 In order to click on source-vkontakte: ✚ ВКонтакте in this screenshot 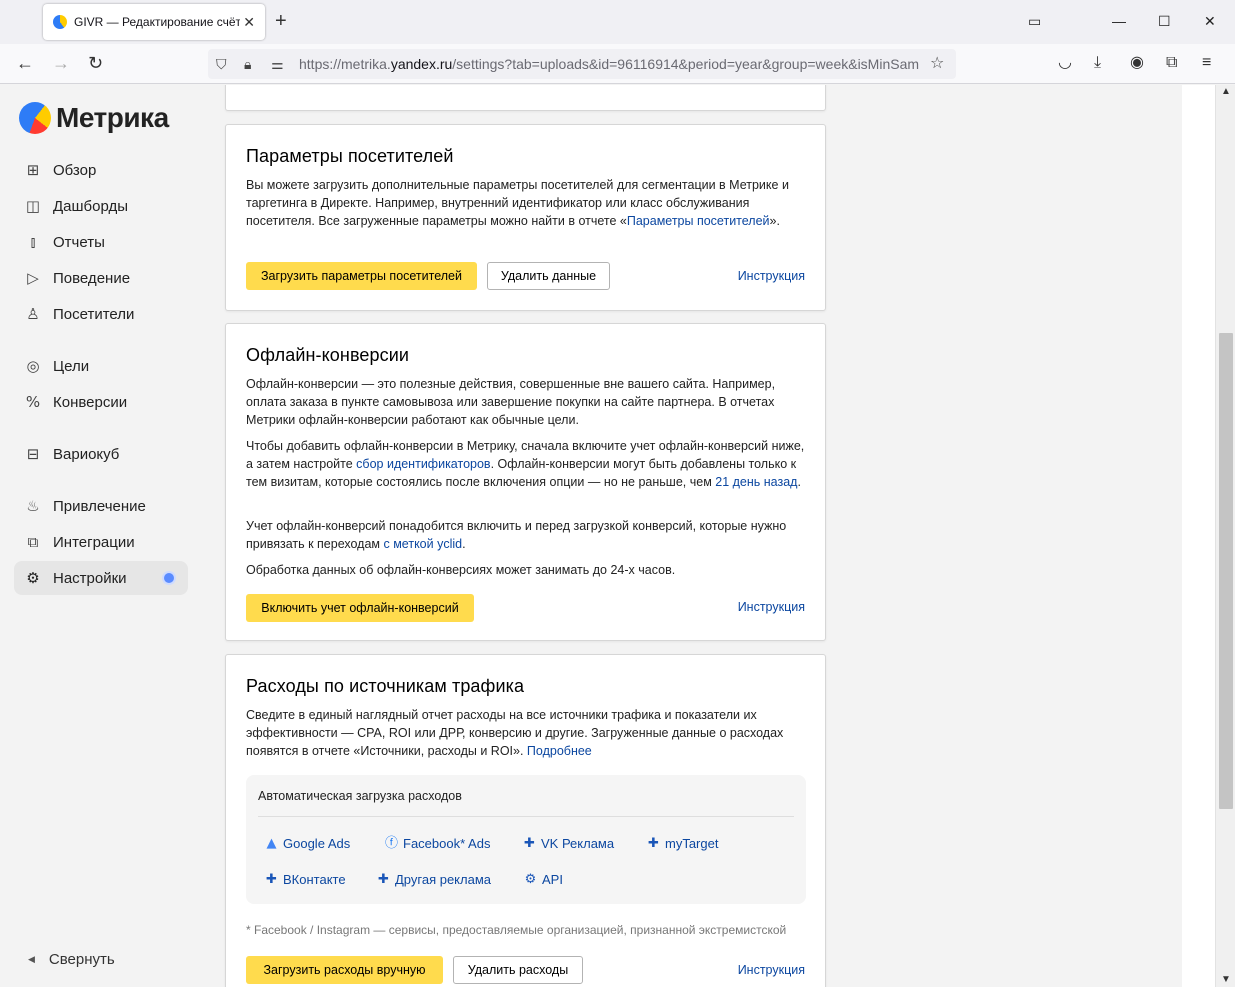, I will do `click(305, 879)`.